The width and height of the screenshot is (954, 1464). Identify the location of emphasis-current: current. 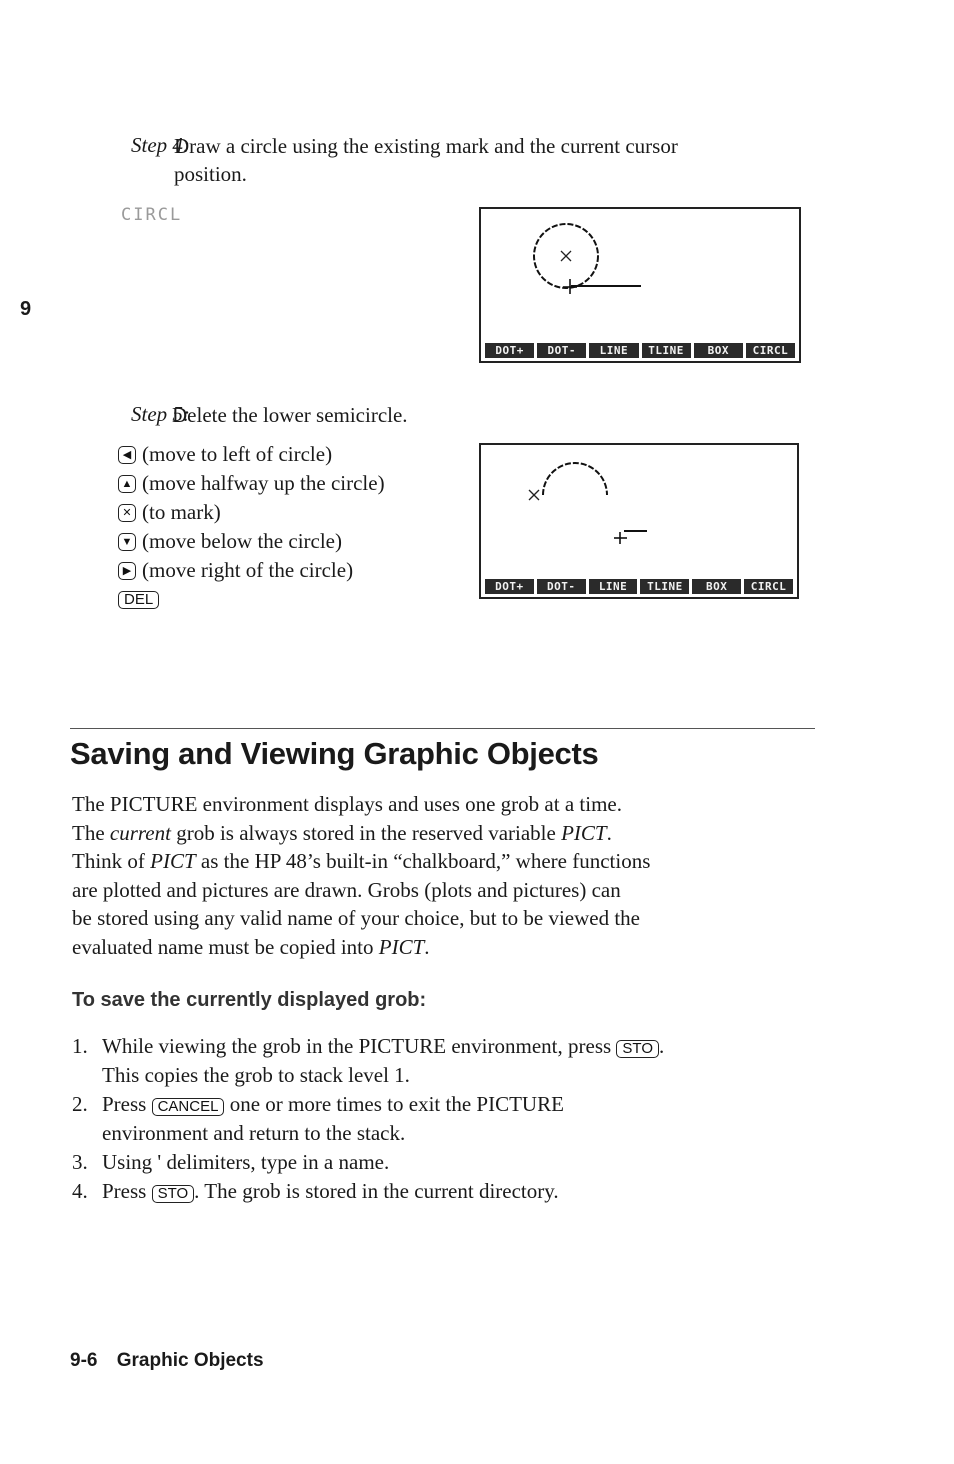
(140, 832).